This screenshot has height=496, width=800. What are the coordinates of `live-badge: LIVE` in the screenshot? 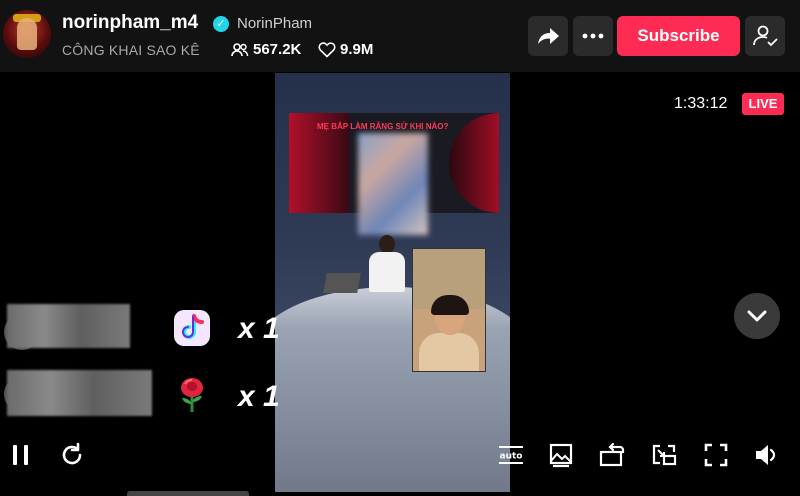 It's located at (763, 104).